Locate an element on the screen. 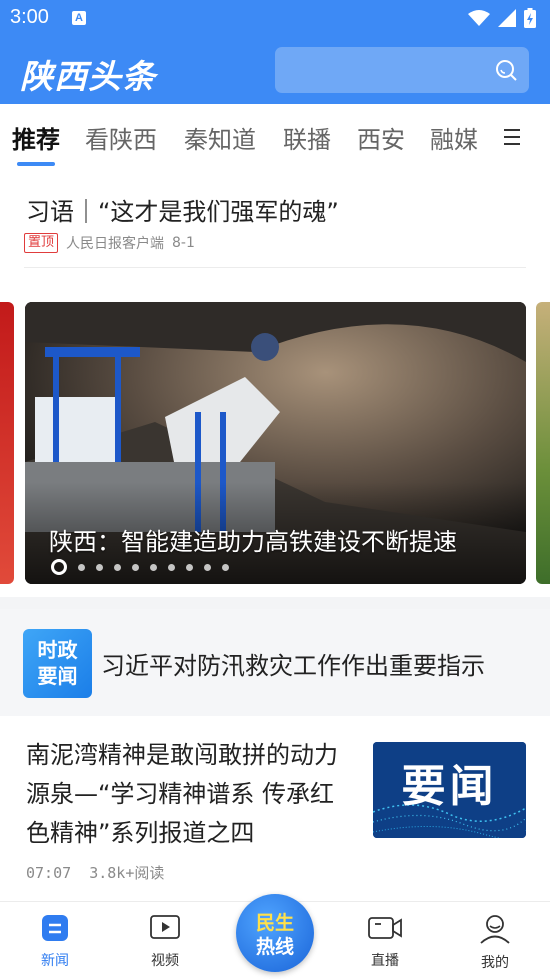 Image resolution: width=550 pixels, height=979 pixels. carousel-pagination is located at coordinates (140, 567).